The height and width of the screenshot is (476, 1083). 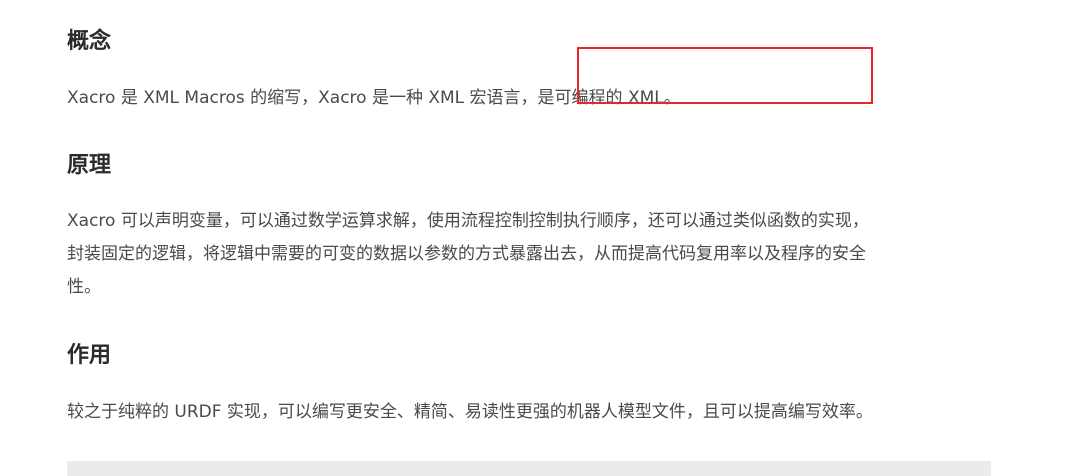 What do you see at coordinates (89, 41) in the screenshot?
I see `section-heading-concept: 概念` at bounding box center [89, 41].